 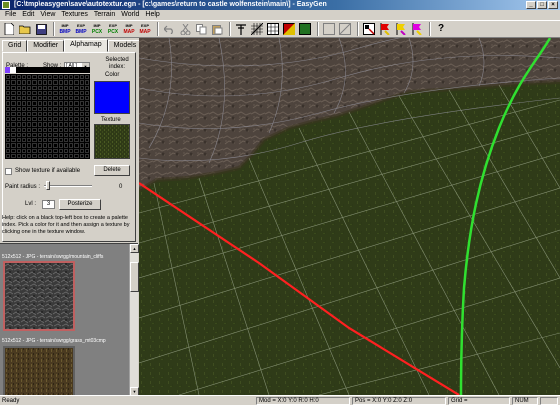 I want to click on lvl-input: 3, so click(x=48, y=204).